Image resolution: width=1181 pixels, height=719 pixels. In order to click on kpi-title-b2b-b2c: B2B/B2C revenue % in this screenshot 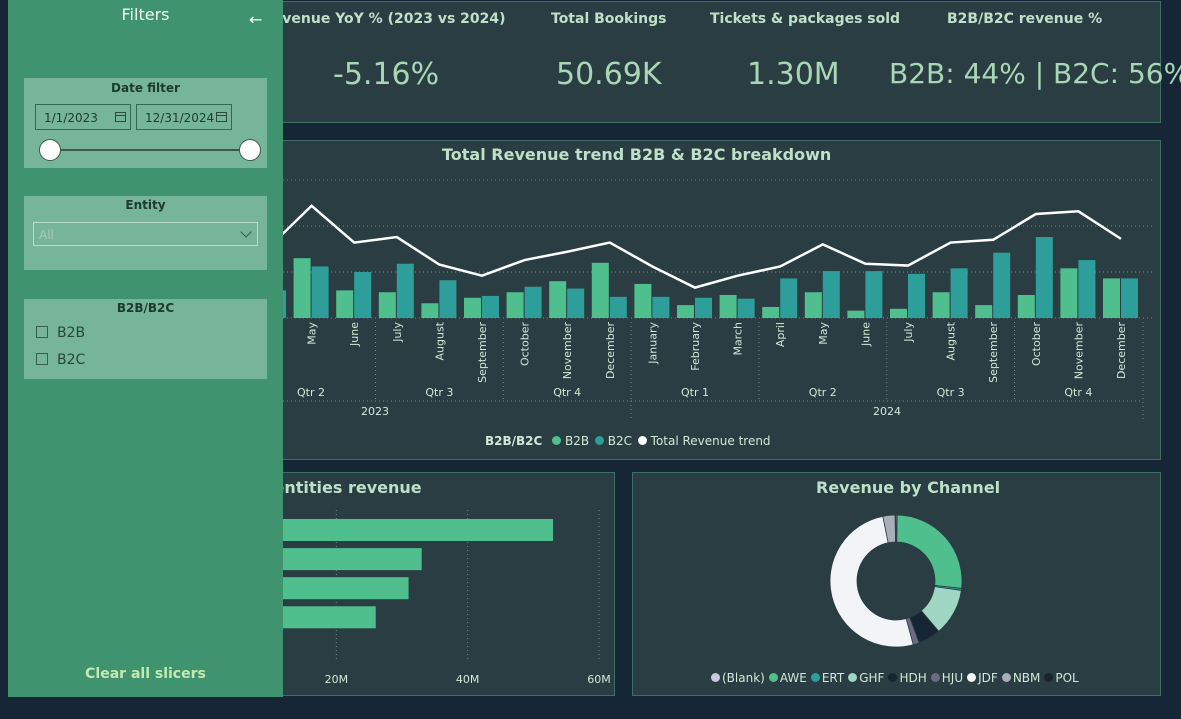, I will do `click(1025, 19)`.